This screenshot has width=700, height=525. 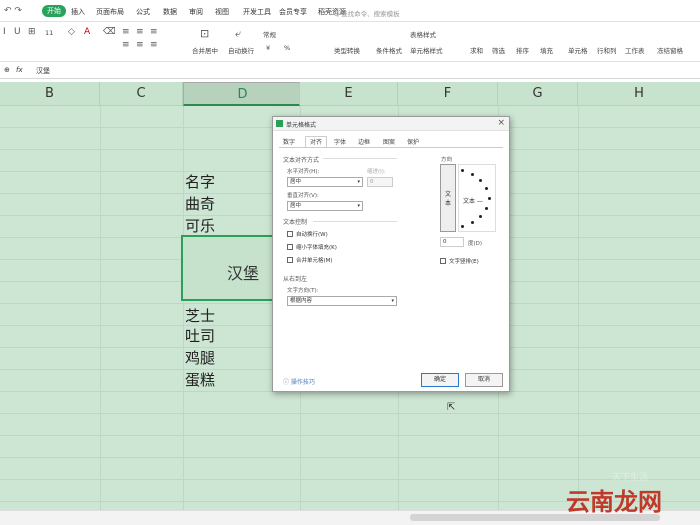 What do you see at coordinates (170, 12) in the screenshot?
I see `tab-data: 数据` at bounding box center [170, 12].